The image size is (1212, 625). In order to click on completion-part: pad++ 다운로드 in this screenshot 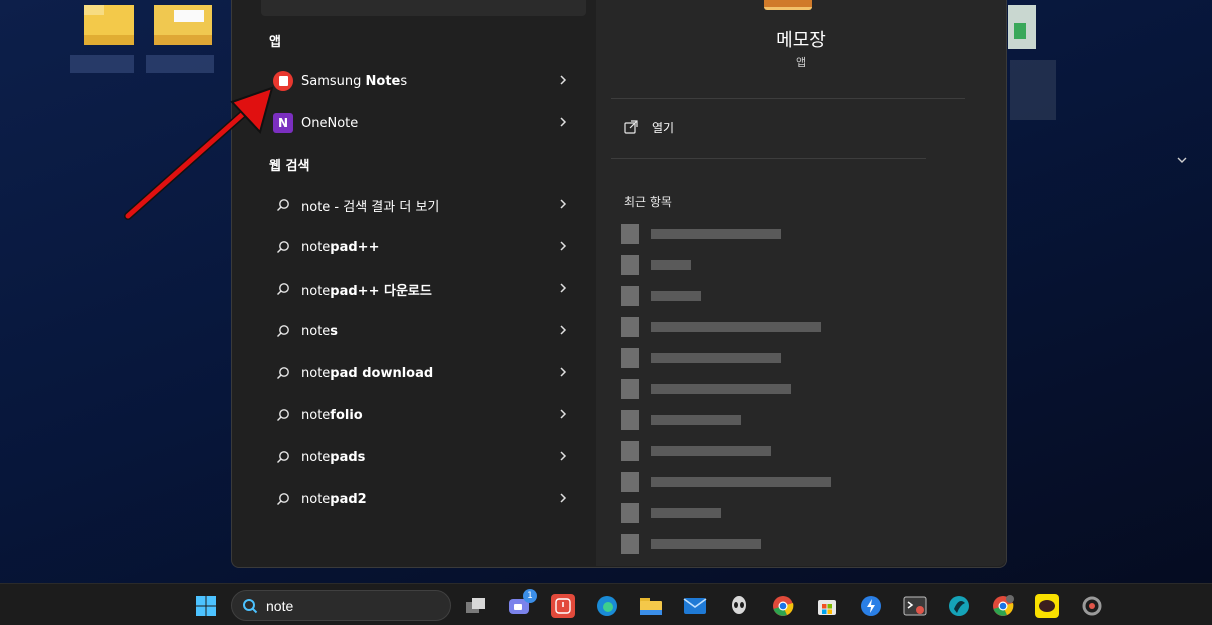, I will do `click(381, 291)`.